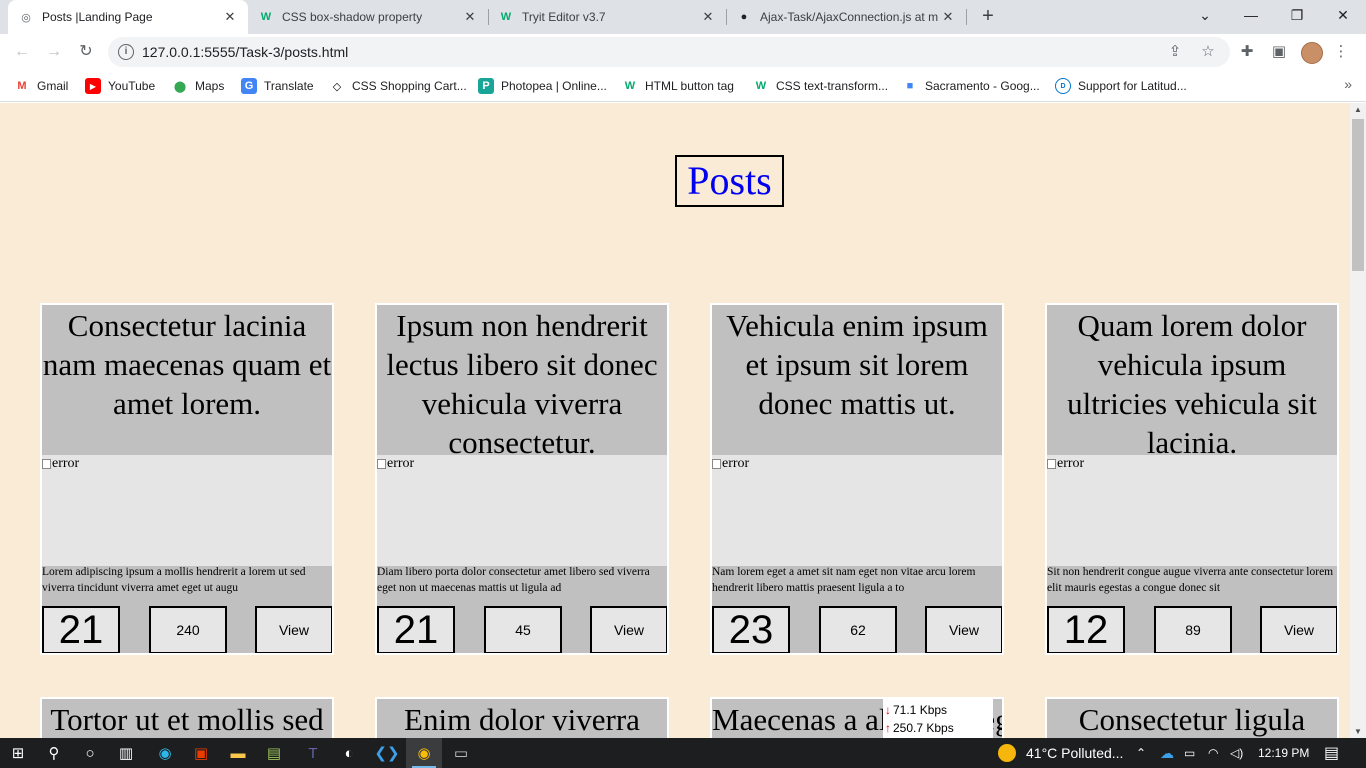 The height and width of the screenshot is (768, 1366). Describe the element at coordinates (274, 753) in the screenshot. I see `notepad-icon: ▤` at that location.